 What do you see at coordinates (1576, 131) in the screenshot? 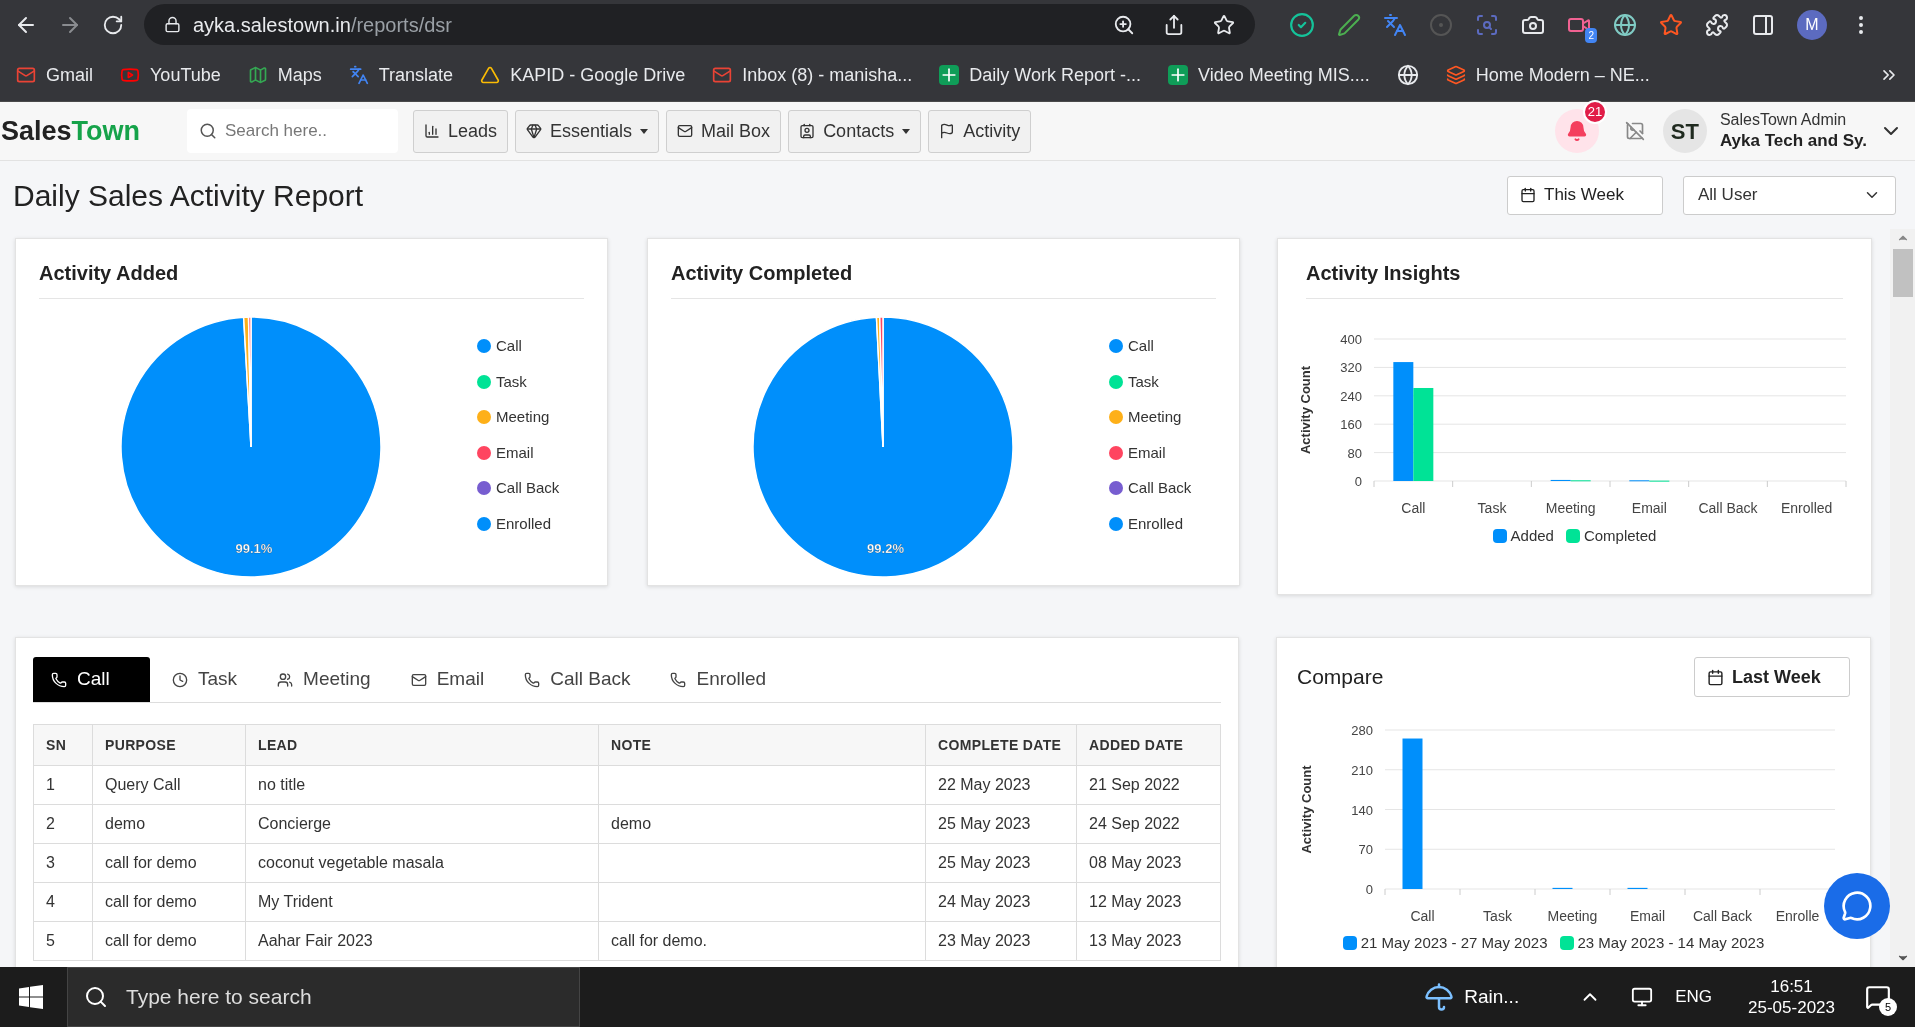
I see `notification-bell-icon` at bounding box center [1576, 131].